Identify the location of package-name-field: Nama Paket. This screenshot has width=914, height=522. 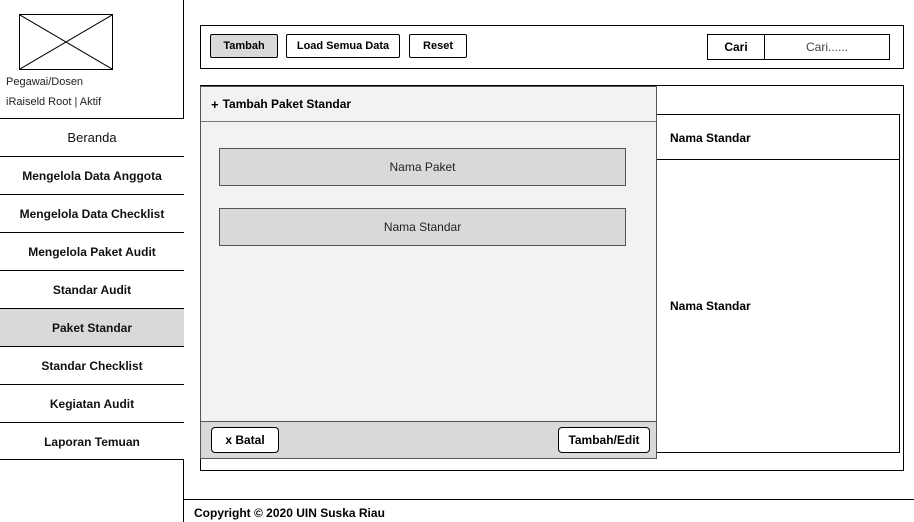
(422, 167).